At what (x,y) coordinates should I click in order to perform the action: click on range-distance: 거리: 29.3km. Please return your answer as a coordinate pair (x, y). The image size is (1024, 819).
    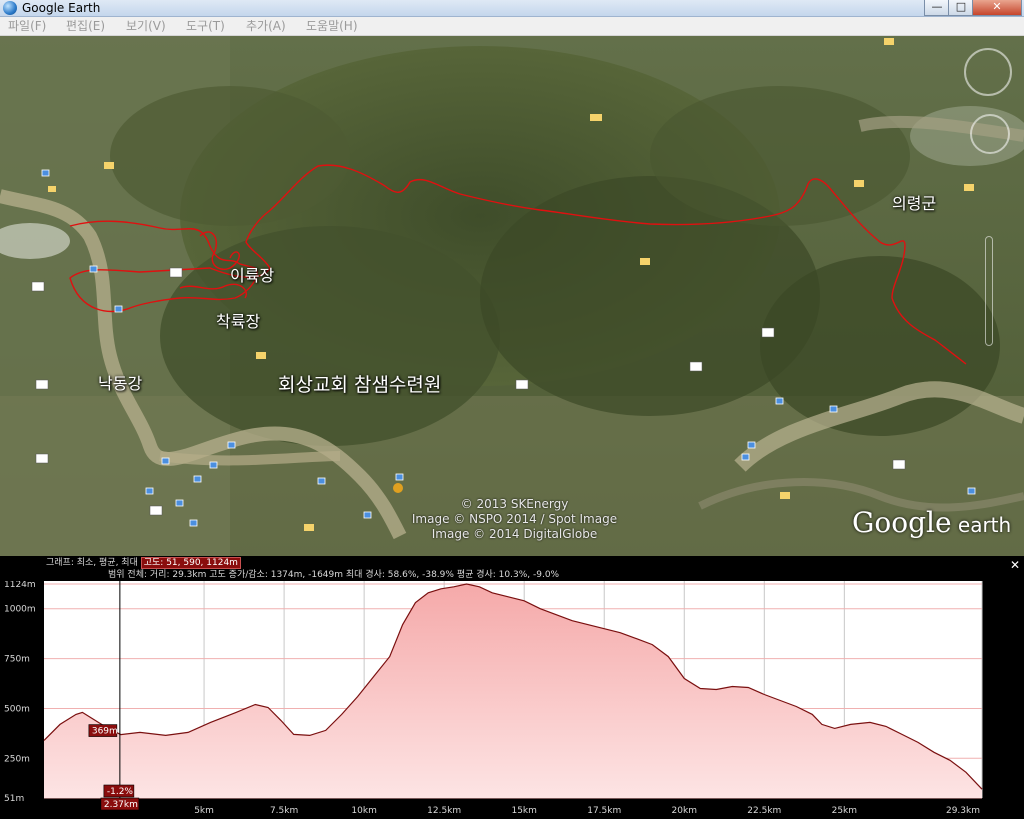
    Looking at the image, I should click on (178, 575).